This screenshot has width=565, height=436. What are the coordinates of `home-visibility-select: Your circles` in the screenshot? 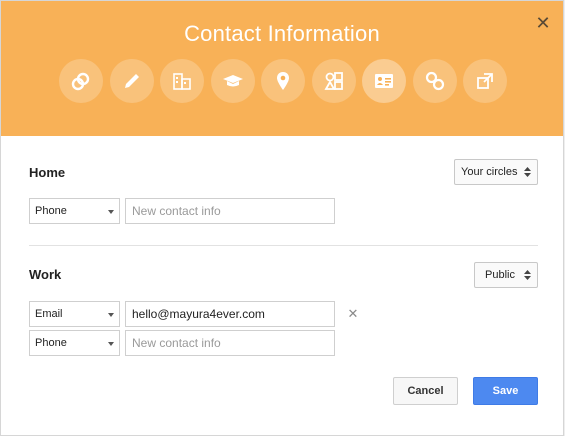 It's located at (496, 172).